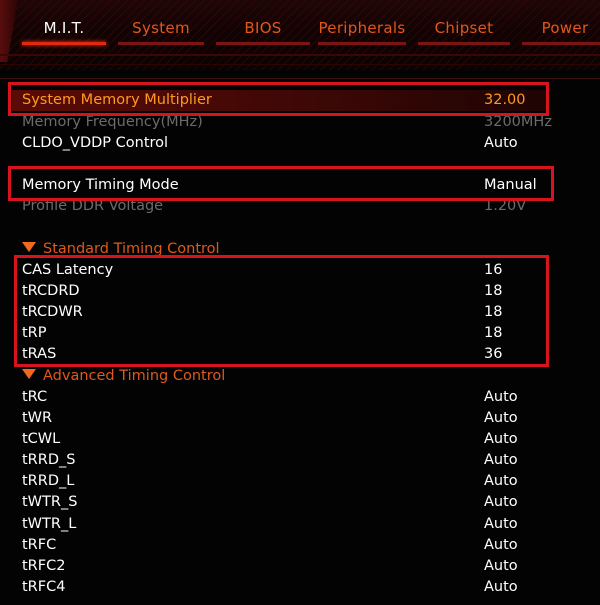 The height and width of the screenshot is (605, 600). What do you see at coordinates (300, 55) in the screenshot?
I see `bar-divider` at bounding box center [300, 55].